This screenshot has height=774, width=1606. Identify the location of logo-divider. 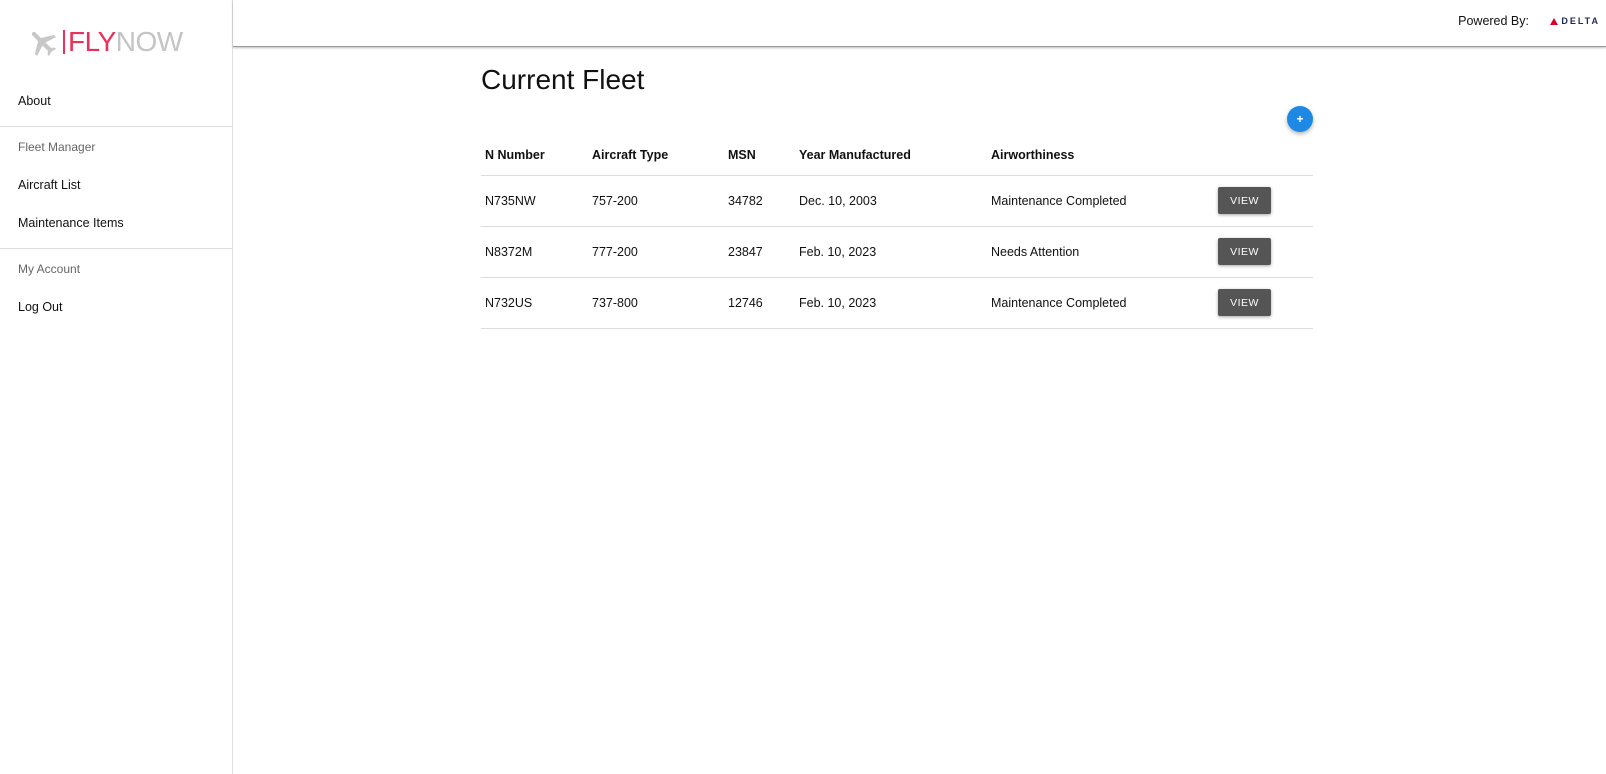
(64, 42).